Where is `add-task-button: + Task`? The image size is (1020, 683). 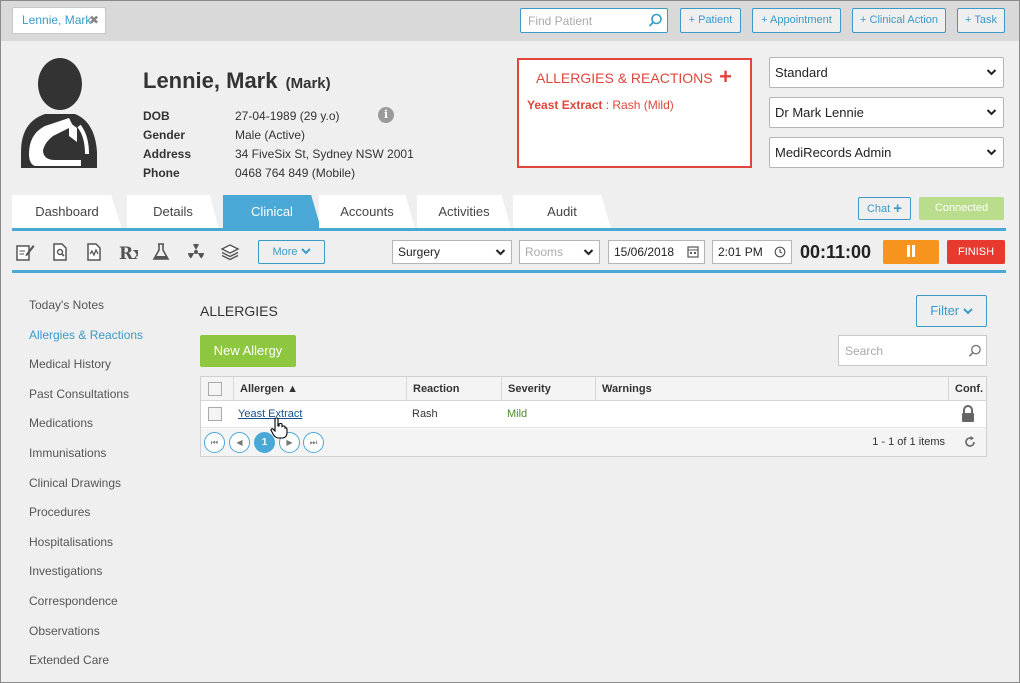
add-task-button: + Task is located at coordinates (981, 20).